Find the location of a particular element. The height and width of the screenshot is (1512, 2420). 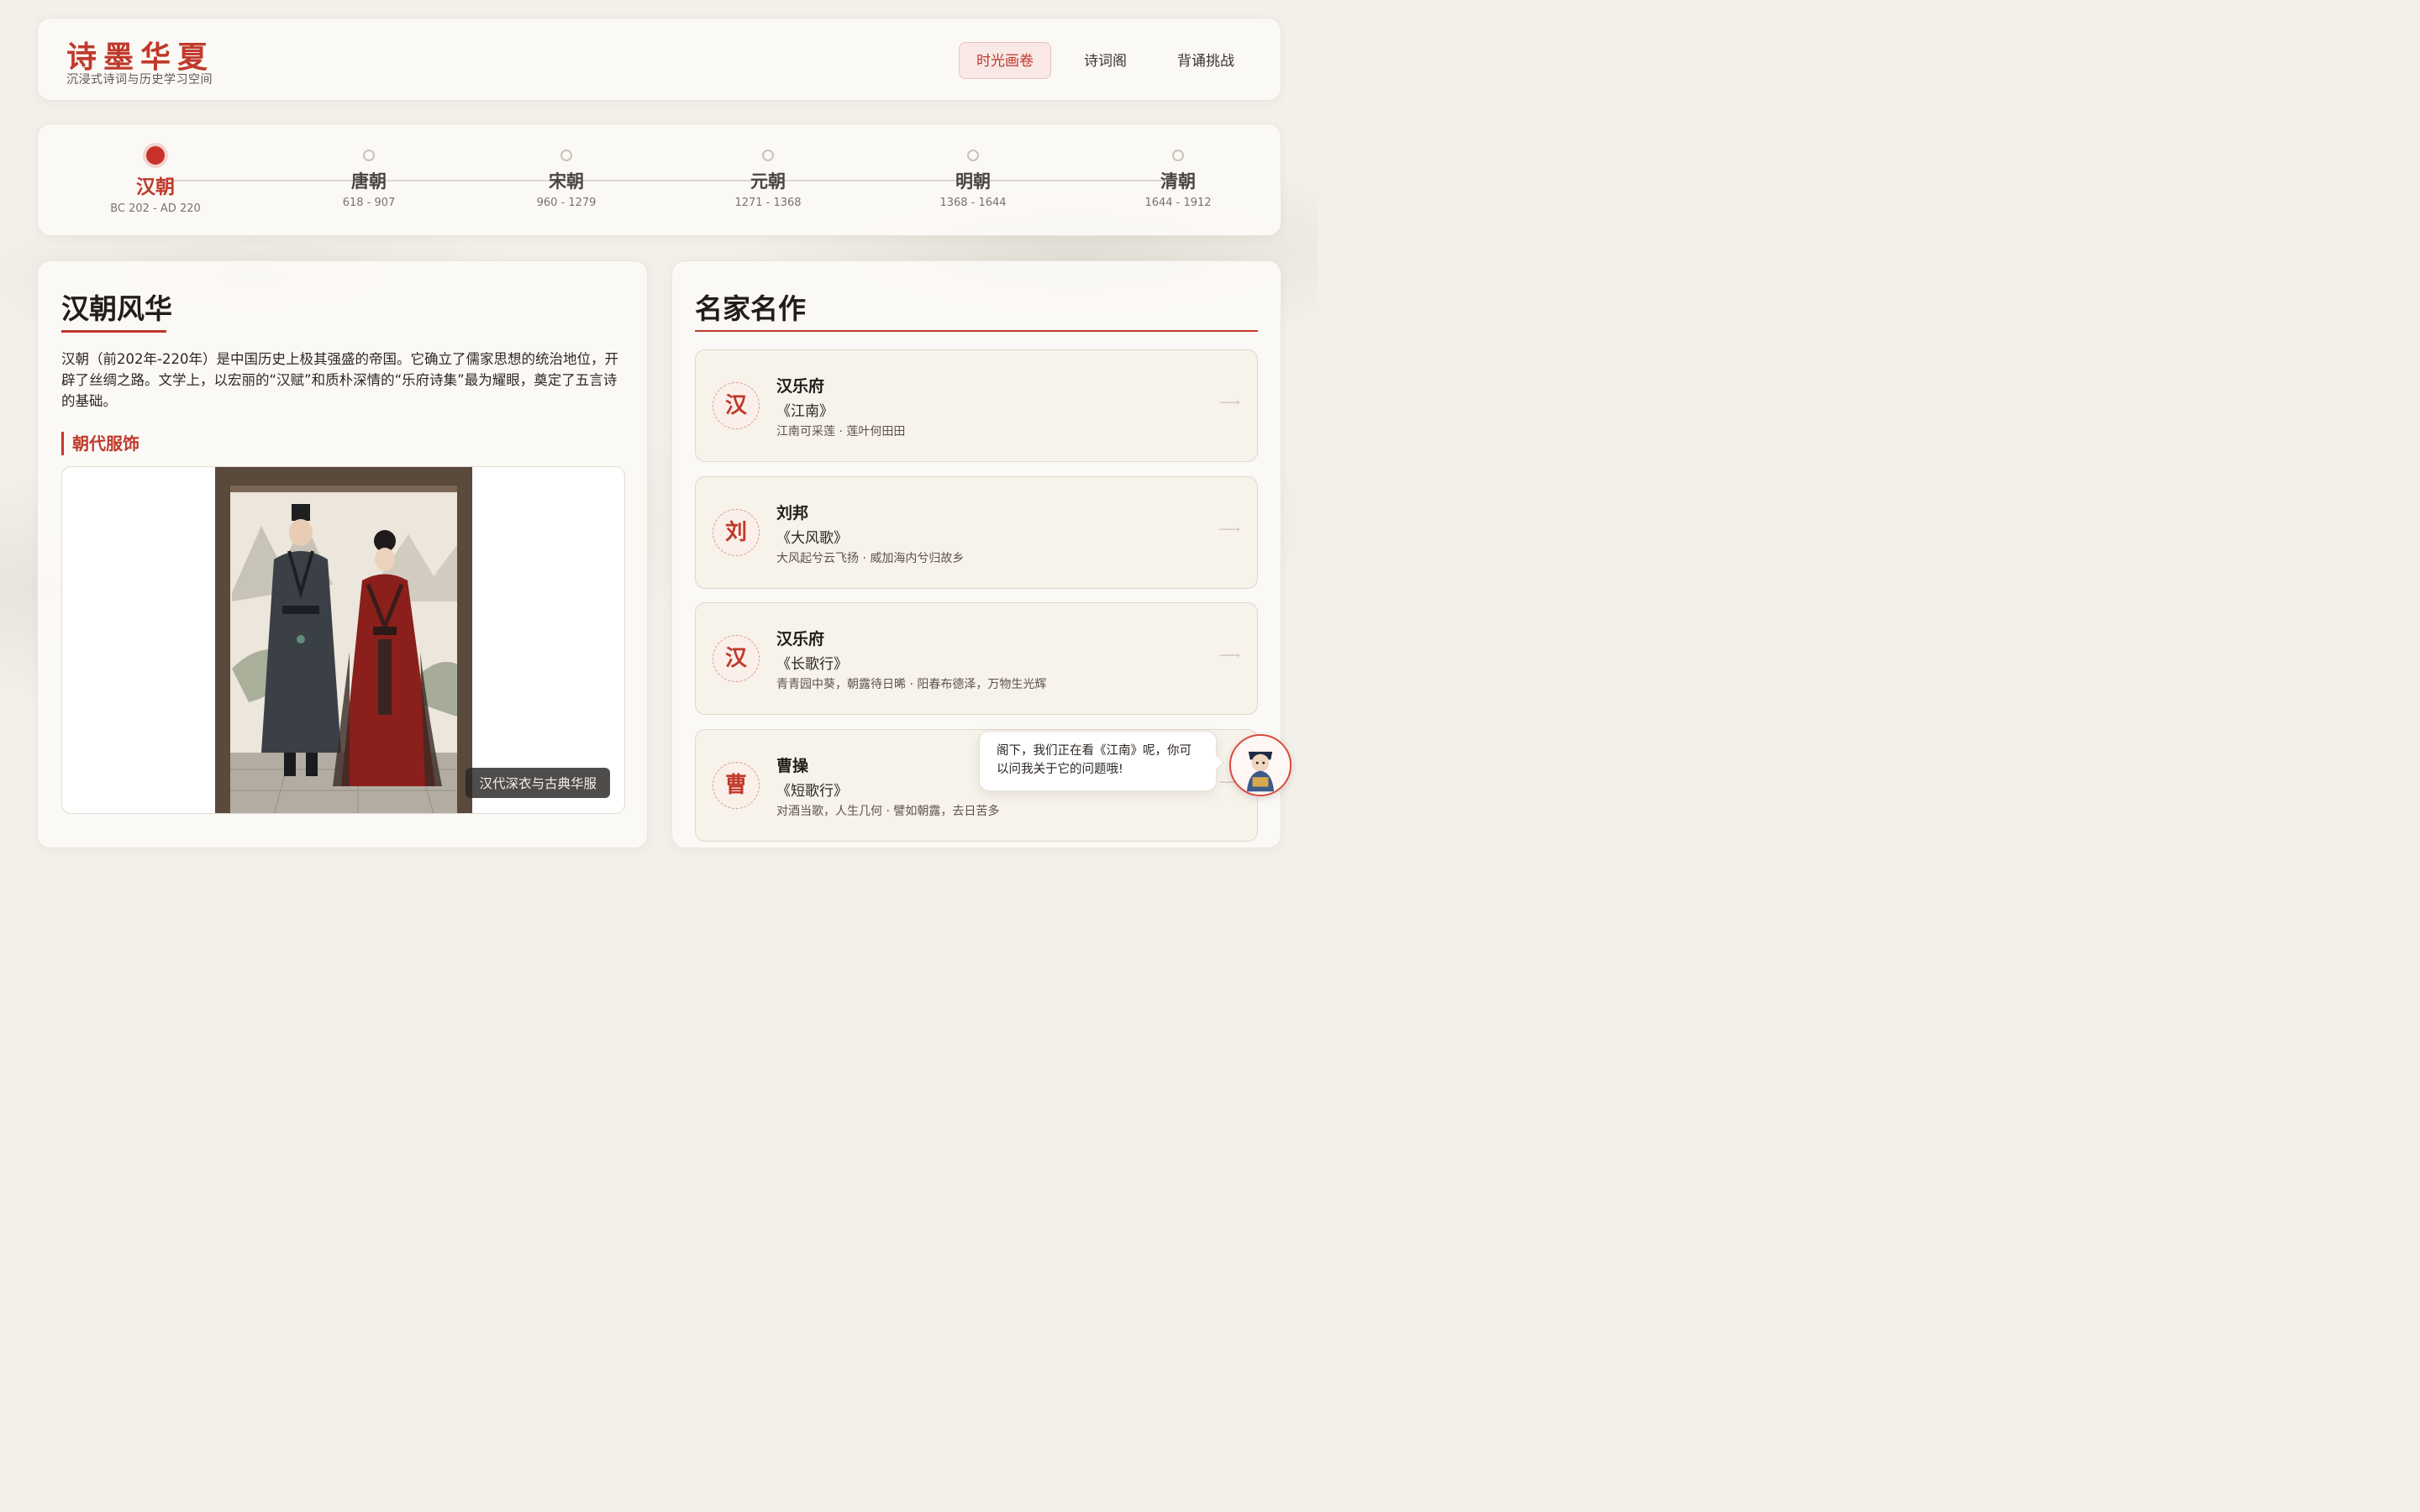

work-author: 曹操 is located at coordinates (793, 766).